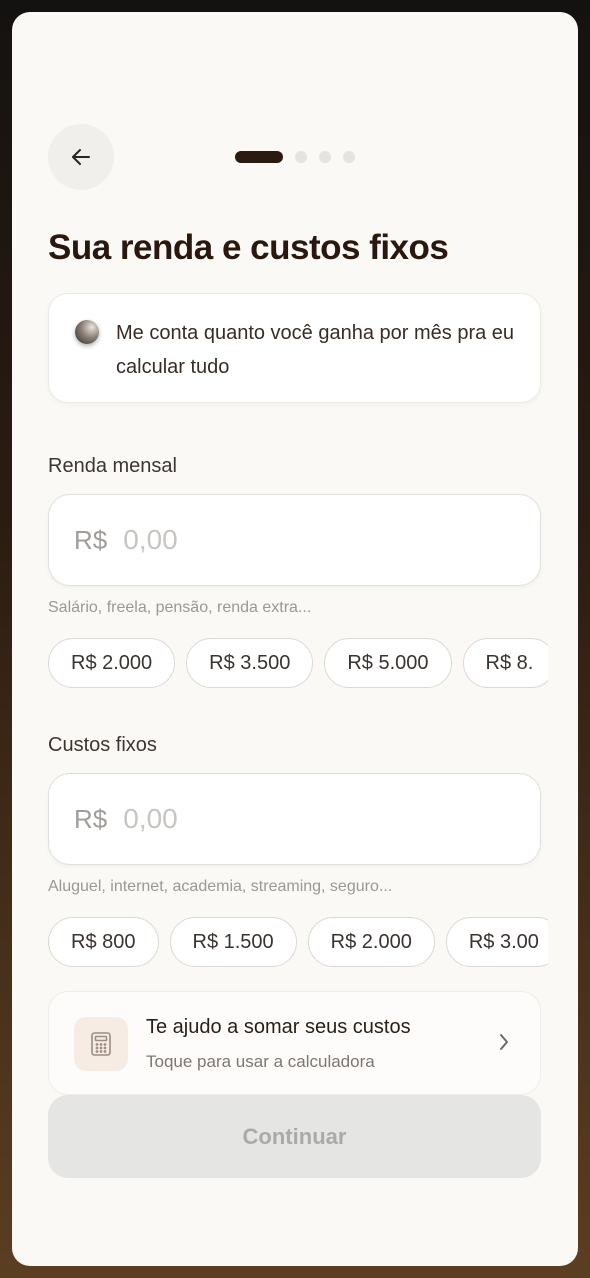 This screenshot has height=1278, width=590. I want to click on progress-step-active, so click(259, 157).